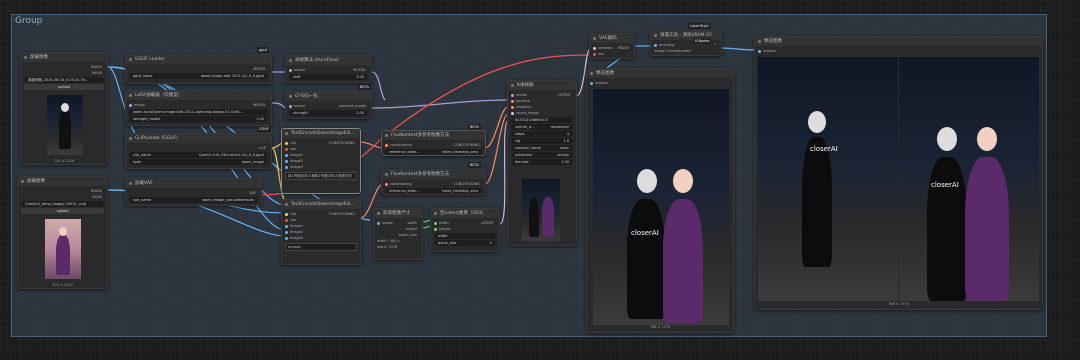 The width and height of the screenshot is (1080, 360). Describe the element at coordinates (465, 213) in the screenshot. I see `node-title: 空Latent图像（SD3）` at that location.